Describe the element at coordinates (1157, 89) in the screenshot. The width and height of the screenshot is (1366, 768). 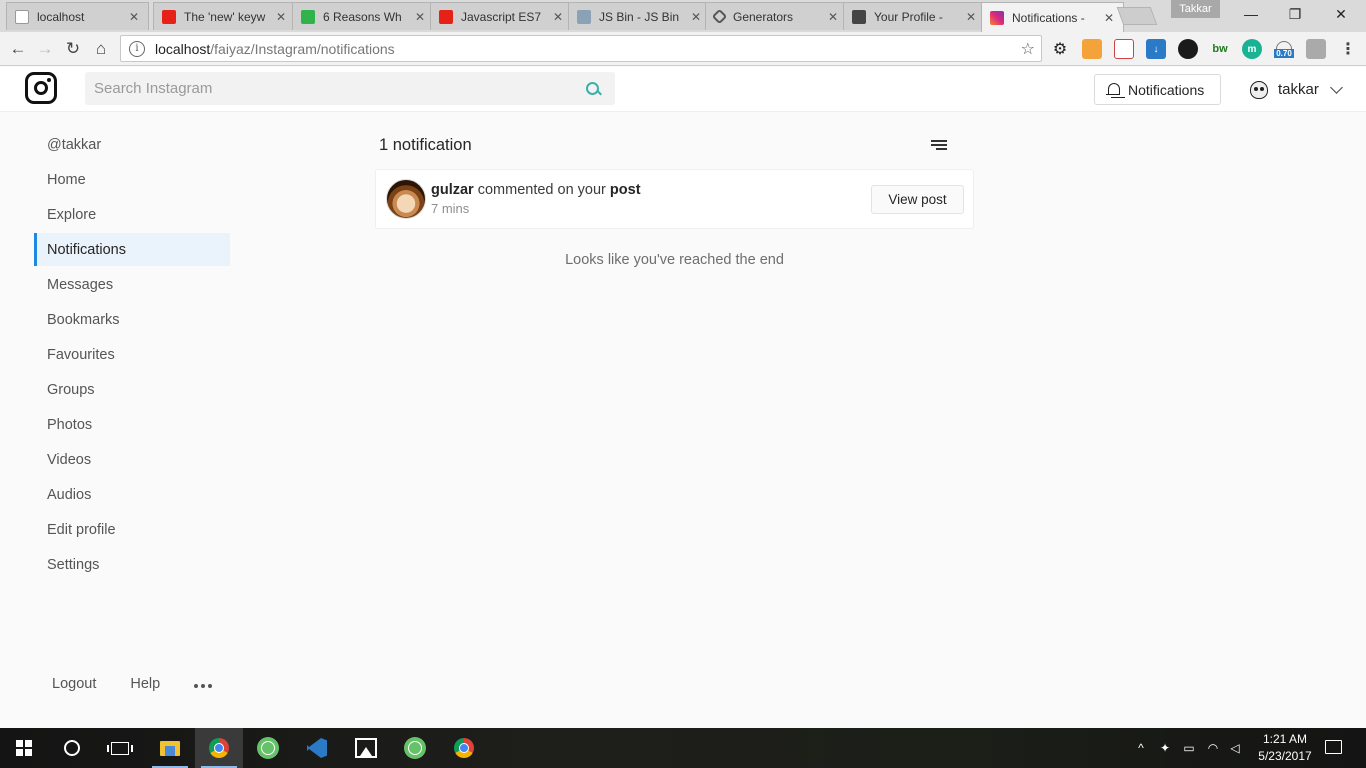
I see `notifications-button: Notifications` at that location.